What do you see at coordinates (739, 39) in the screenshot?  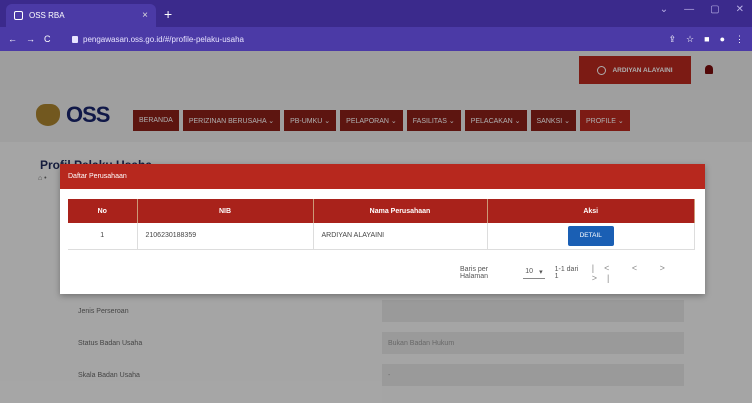 I see `menu-icon: ⋮` at bounding box center [739, 39].